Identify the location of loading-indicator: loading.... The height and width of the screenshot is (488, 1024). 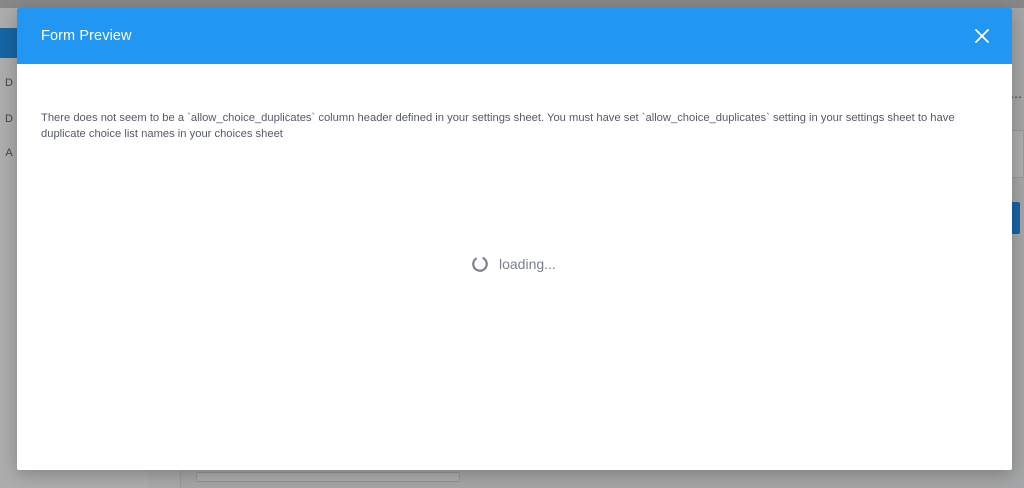
(513, 264).